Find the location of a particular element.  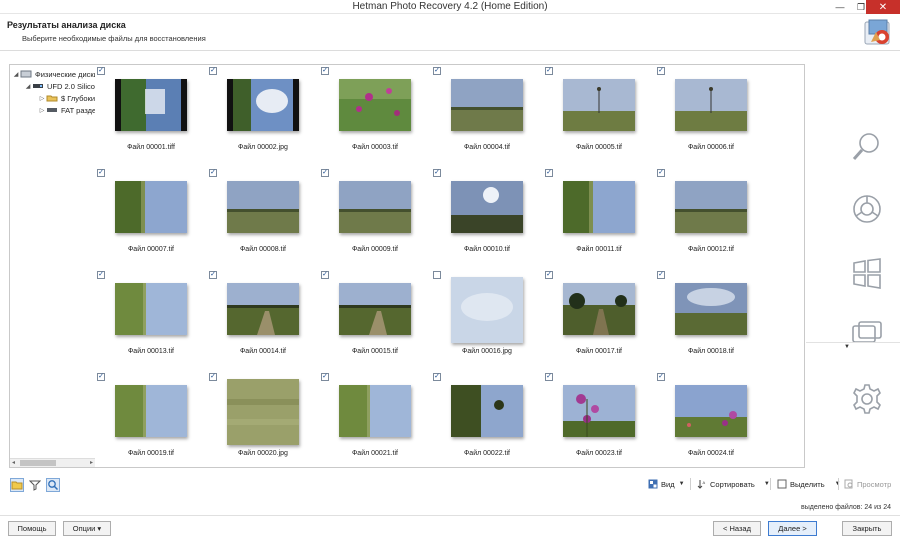

tree-item-fat: ▷ FAT раздел is located at coordinates (66, 110).